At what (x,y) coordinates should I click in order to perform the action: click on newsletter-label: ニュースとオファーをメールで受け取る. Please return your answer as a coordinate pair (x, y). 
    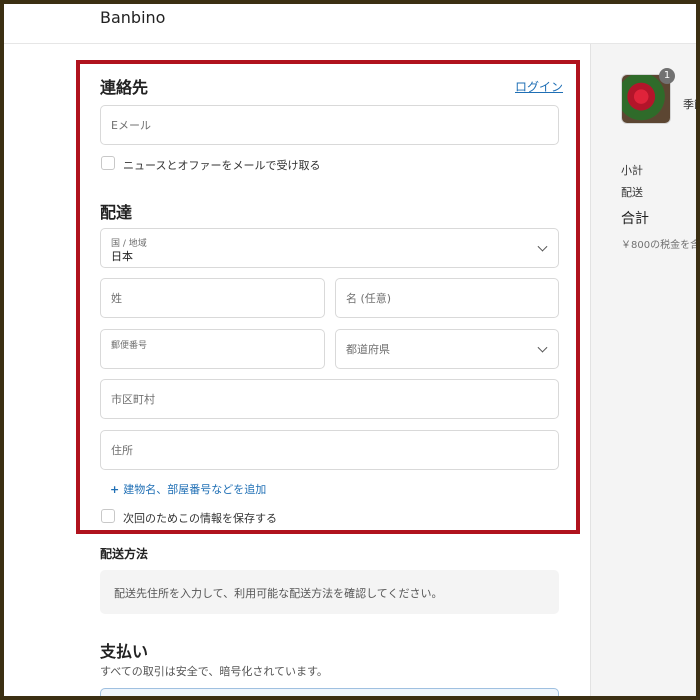
    Looking at the image, I should click on (222, 165).